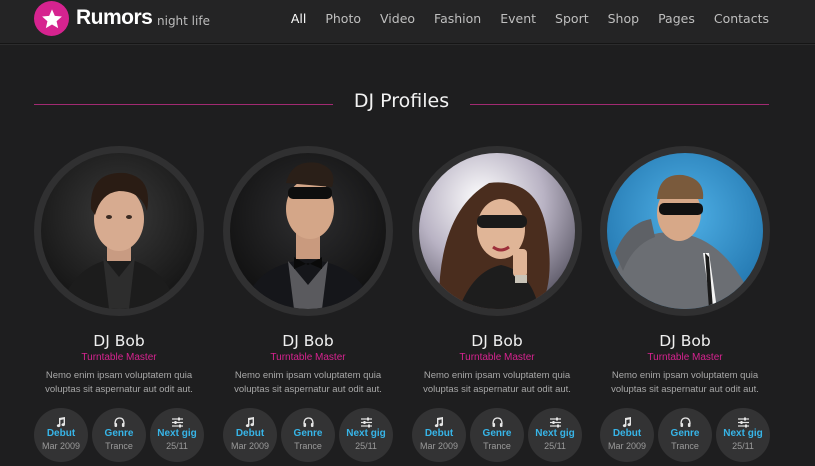 The width and height of the screenshot is (815, 466). Describe the element at coordinates (299, 18) in the screenshot. I see `nav-item-all: All` at that location.